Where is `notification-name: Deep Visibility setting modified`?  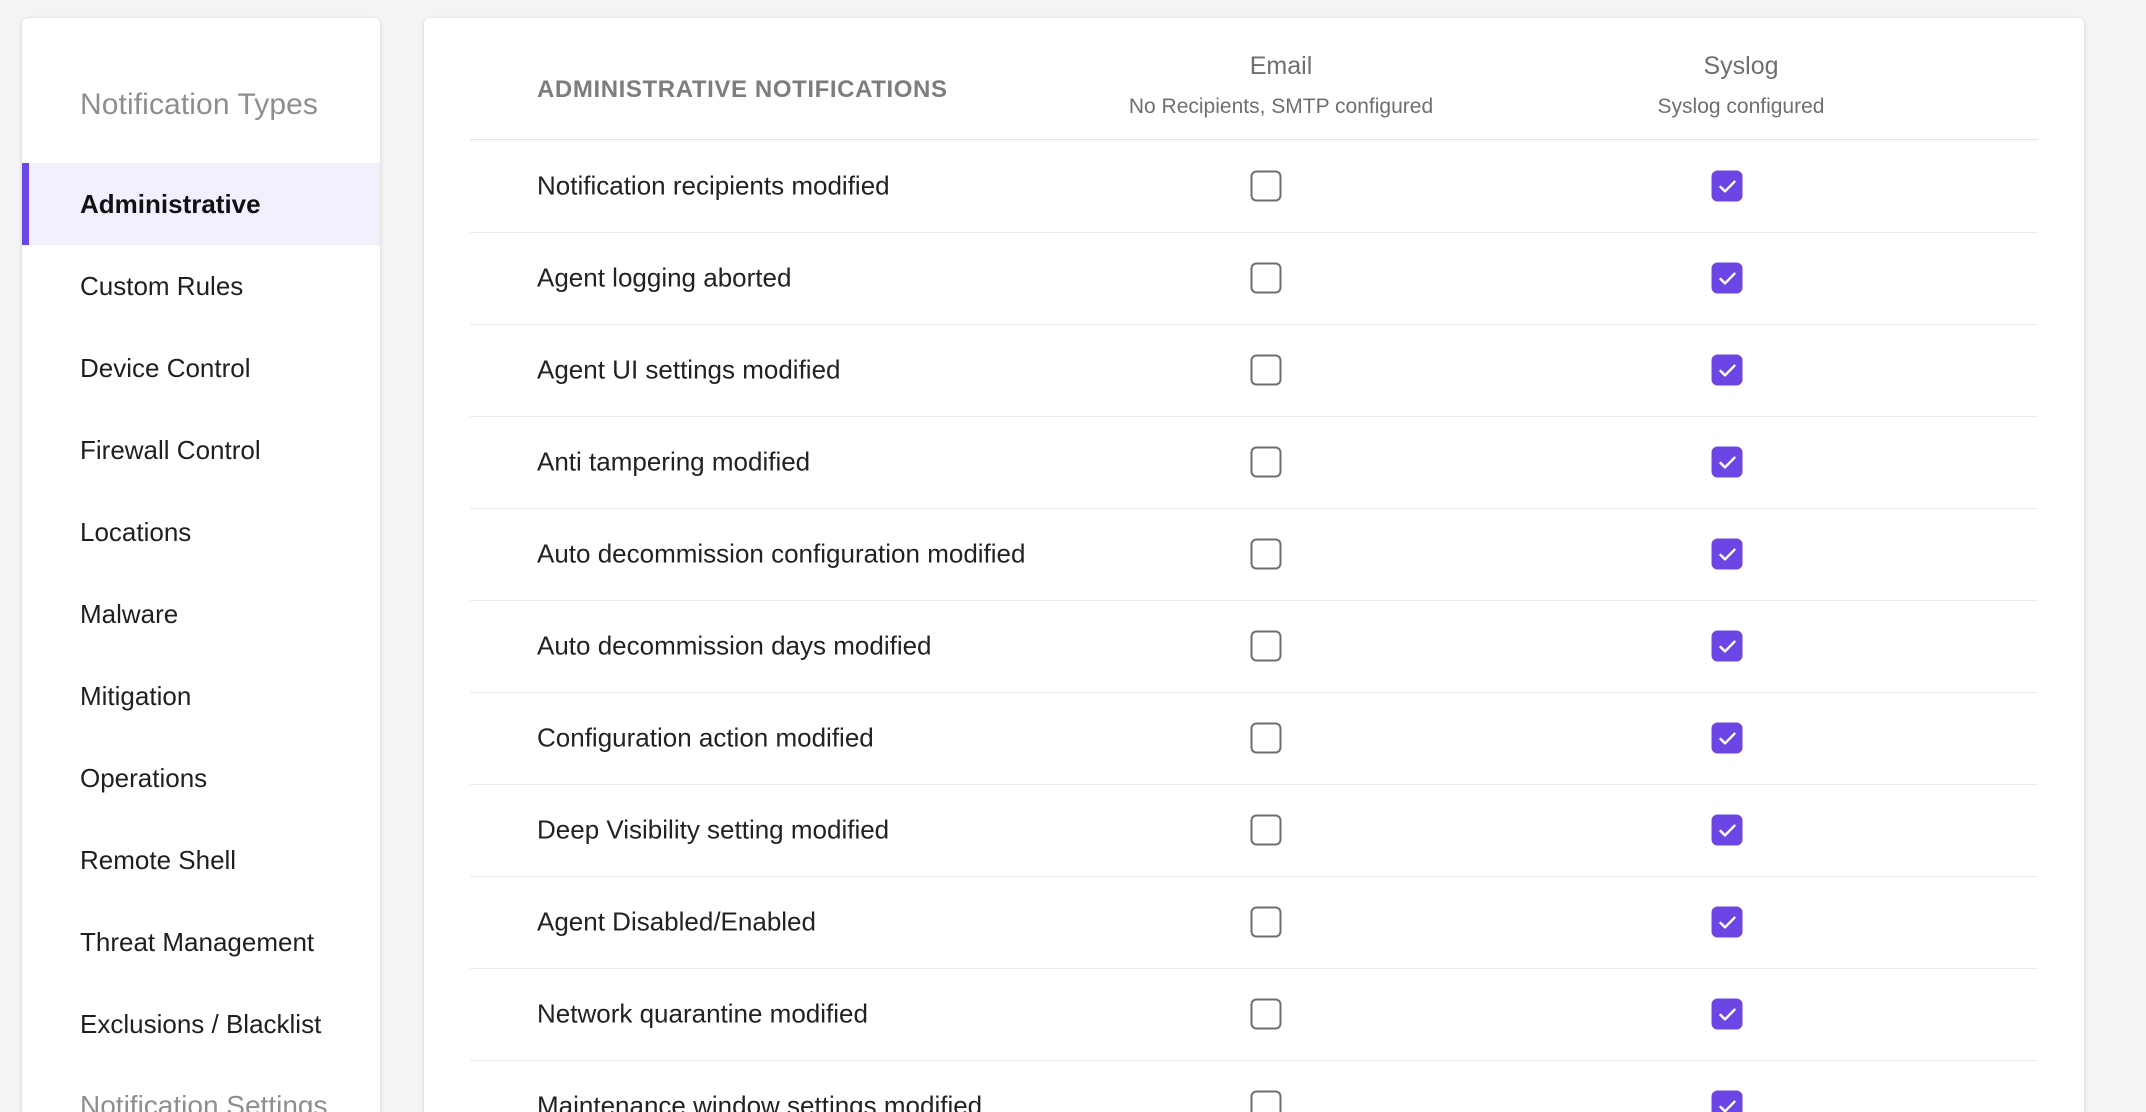
notification-name: Deep Visibility setting modified is located at coordinates (713, 829).